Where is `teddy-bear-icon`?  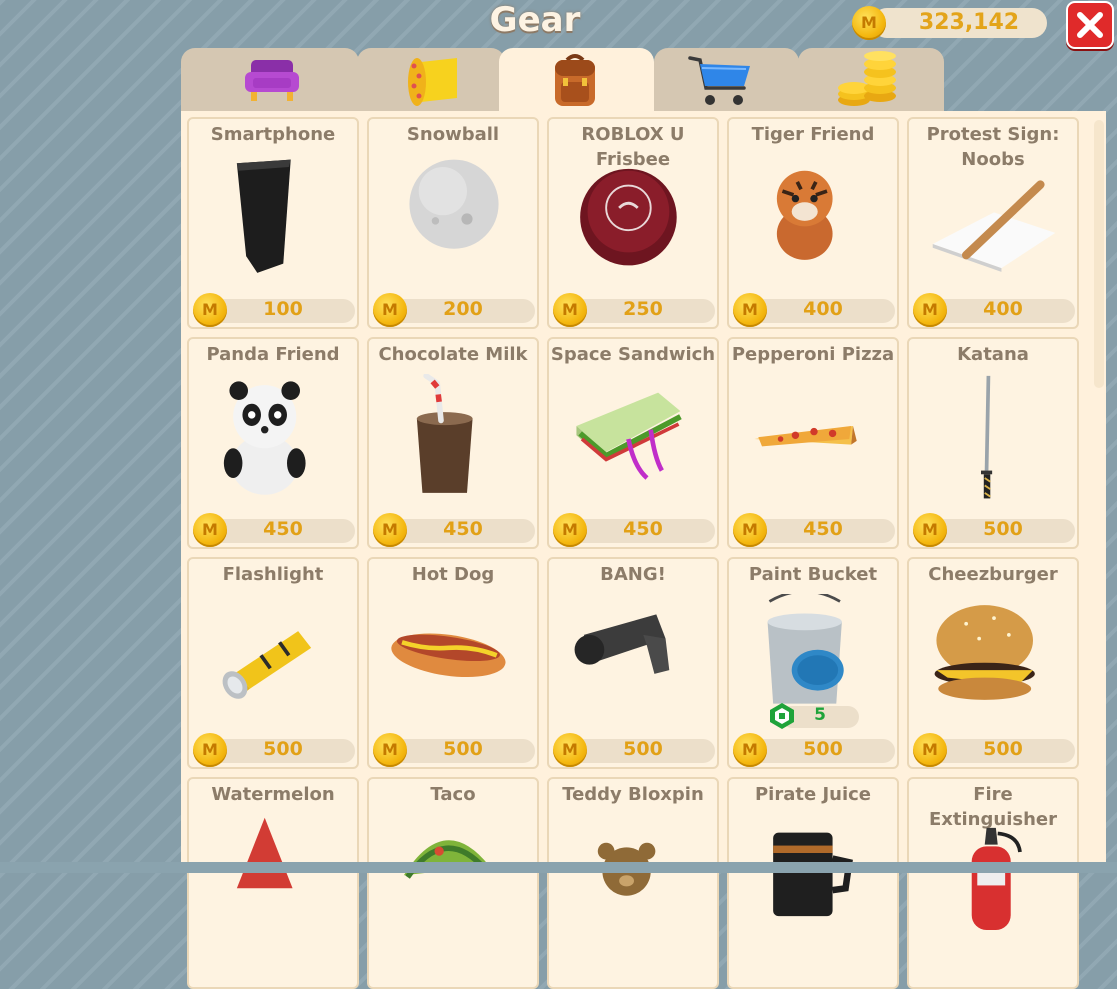
teddy-bear-icon is located at coordinates (626, 869).